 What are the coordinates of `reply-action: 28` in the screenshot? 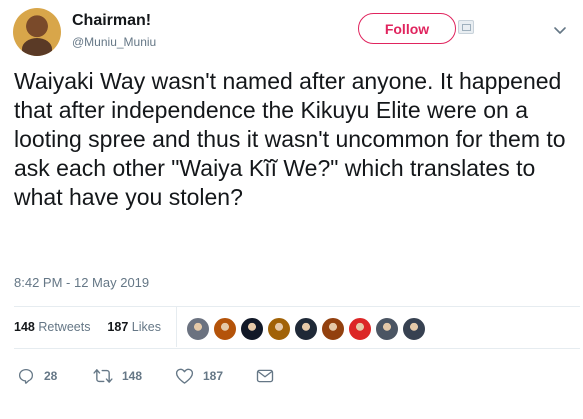 It's located at (37, 376).